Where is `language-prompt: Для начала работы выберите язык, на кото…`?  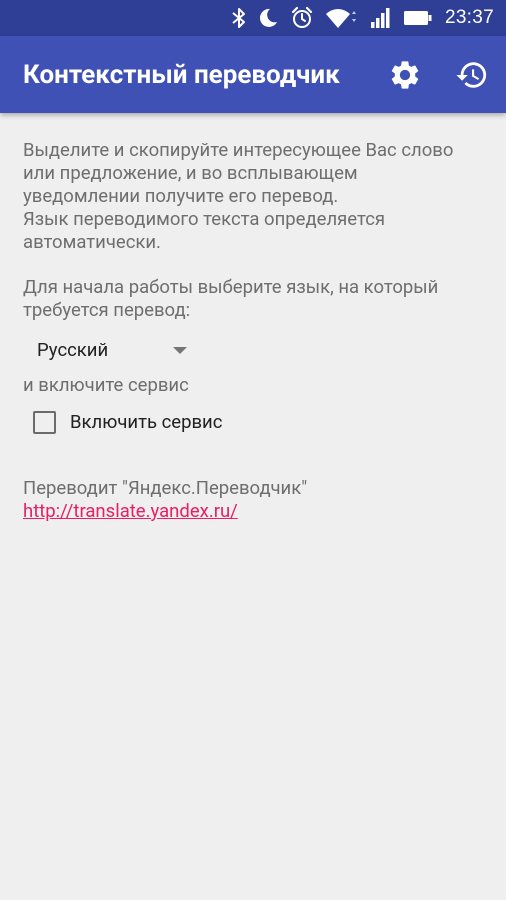 language-prompt: Для начала работы выберите язык, на кото… is located at coordinates (253, 299).